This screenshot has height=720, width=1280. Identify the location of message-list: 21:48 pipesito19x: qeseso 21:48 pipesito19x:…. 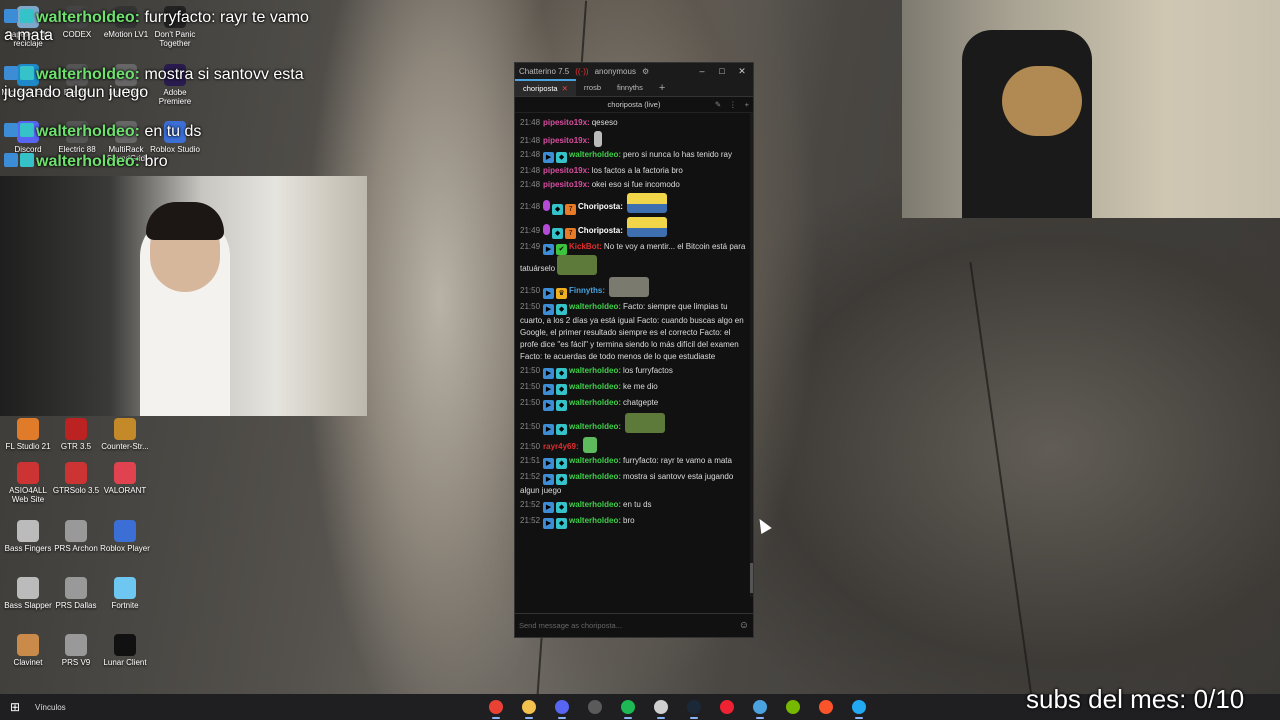
(634, 355).